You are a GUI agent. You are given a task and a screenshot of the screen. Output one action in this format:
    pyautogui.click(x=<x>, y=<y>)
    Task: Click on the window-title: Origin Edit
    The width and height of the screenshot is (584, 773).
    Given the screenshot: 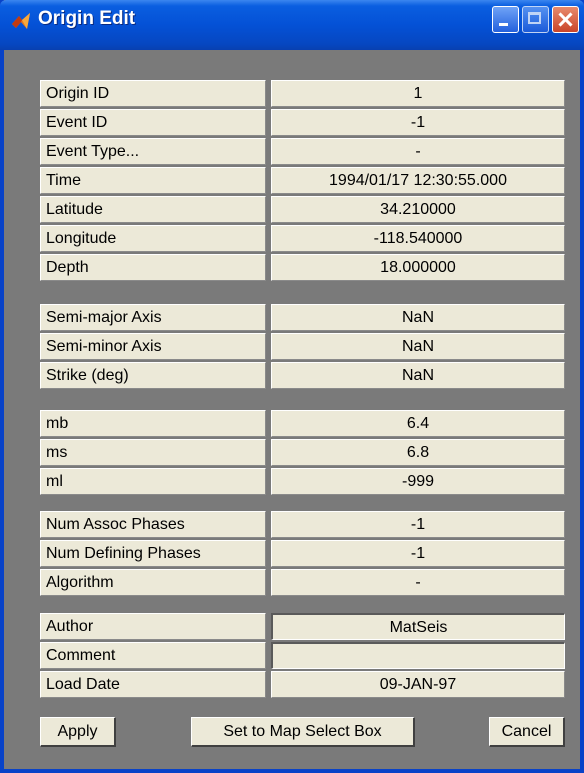 What is the action you would take?
    pyautogui.click(x=87, y=18)
    